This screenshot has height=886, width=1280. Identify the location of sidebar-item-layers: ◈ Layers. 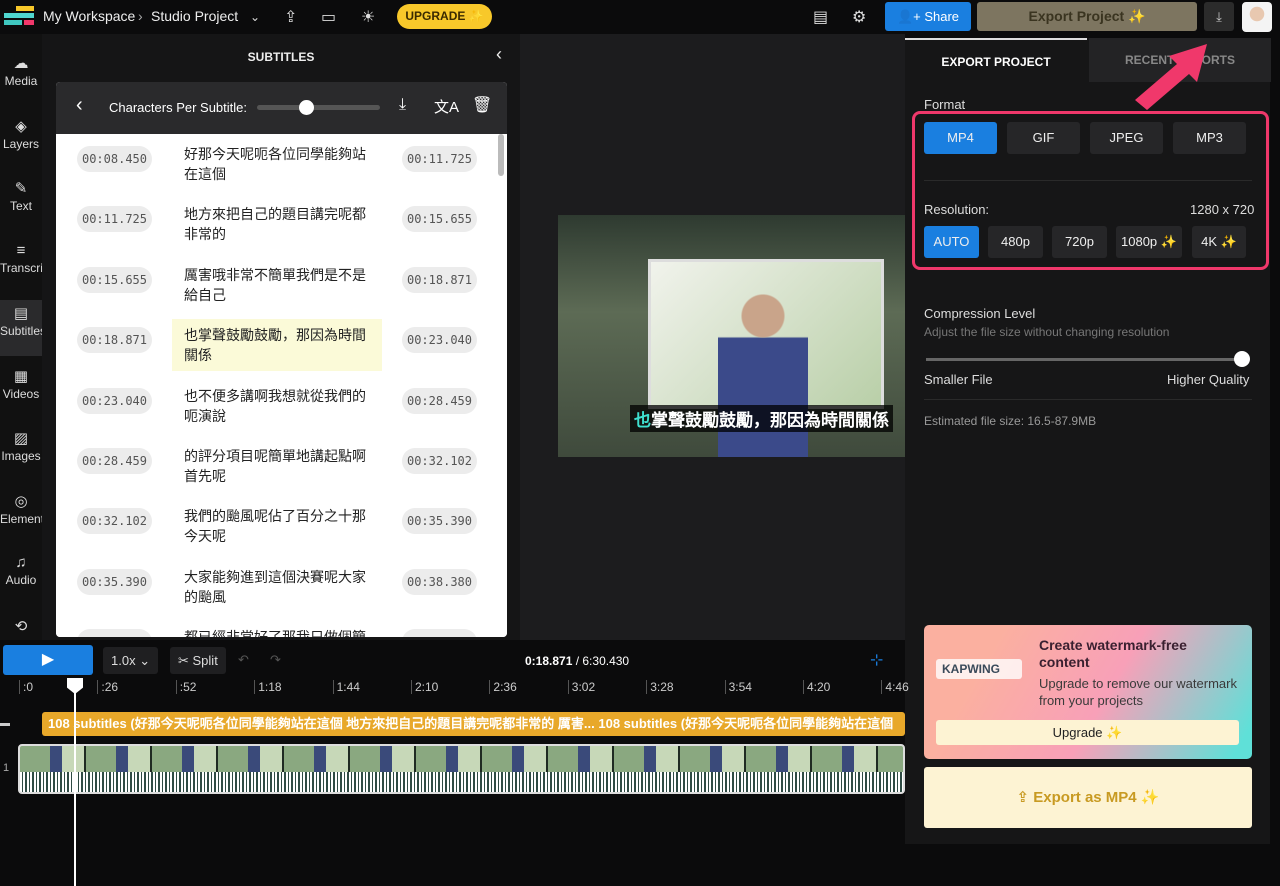
(21, 141).